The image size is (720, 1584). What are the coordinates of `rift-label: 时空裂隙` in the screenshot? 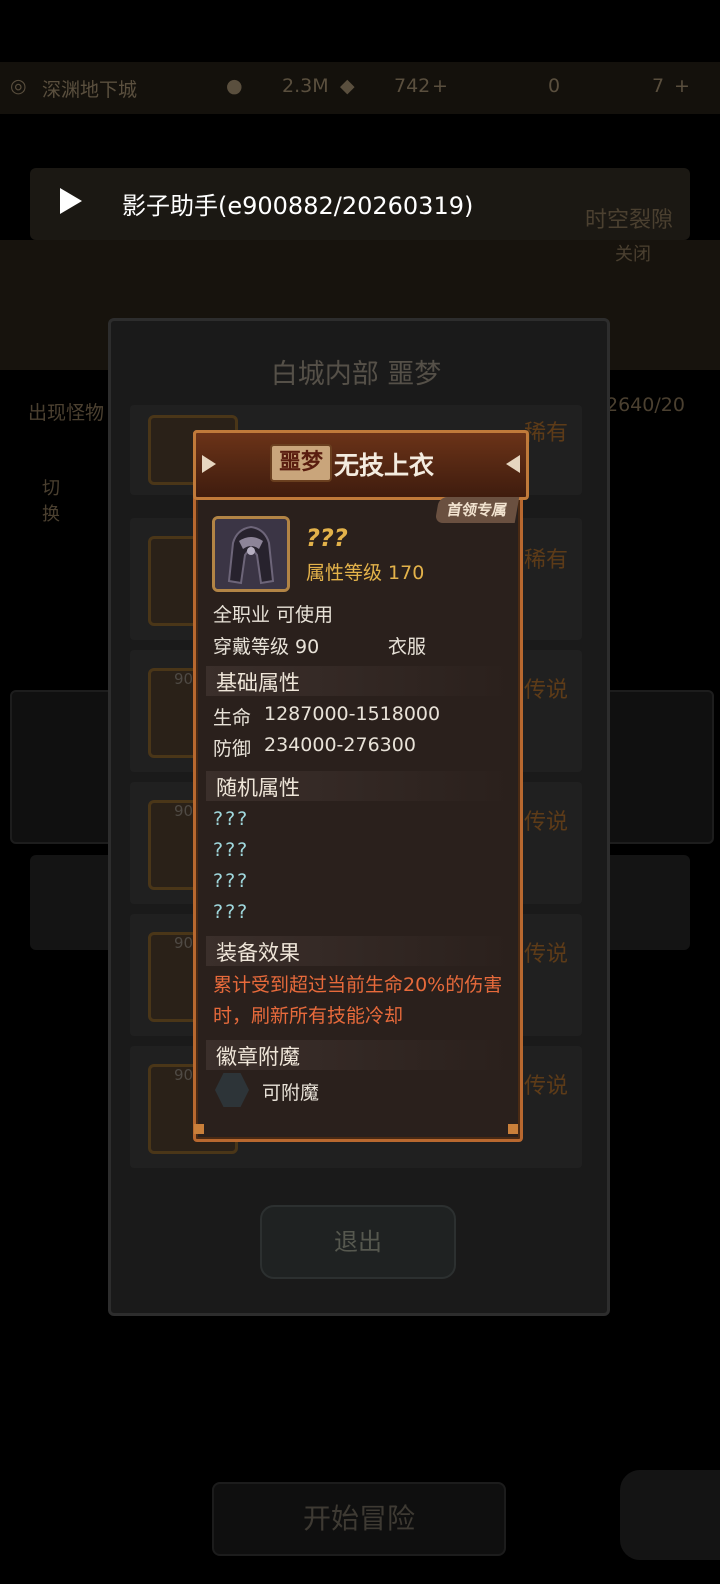 It's located at (629, 218).